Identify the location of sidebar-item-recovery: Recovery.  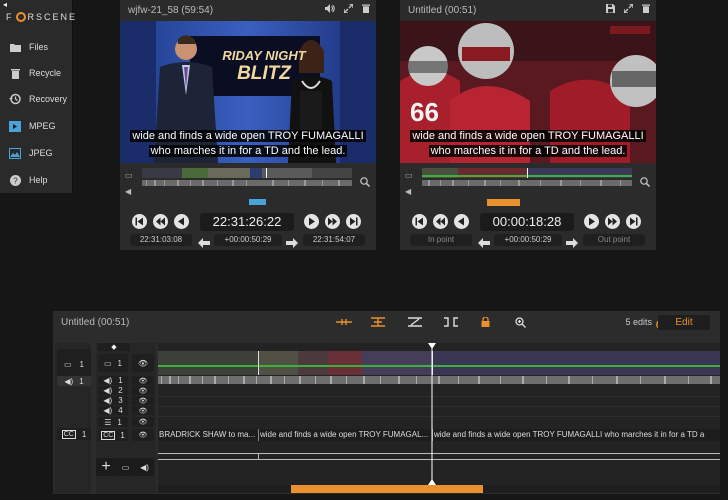
(36, 99).